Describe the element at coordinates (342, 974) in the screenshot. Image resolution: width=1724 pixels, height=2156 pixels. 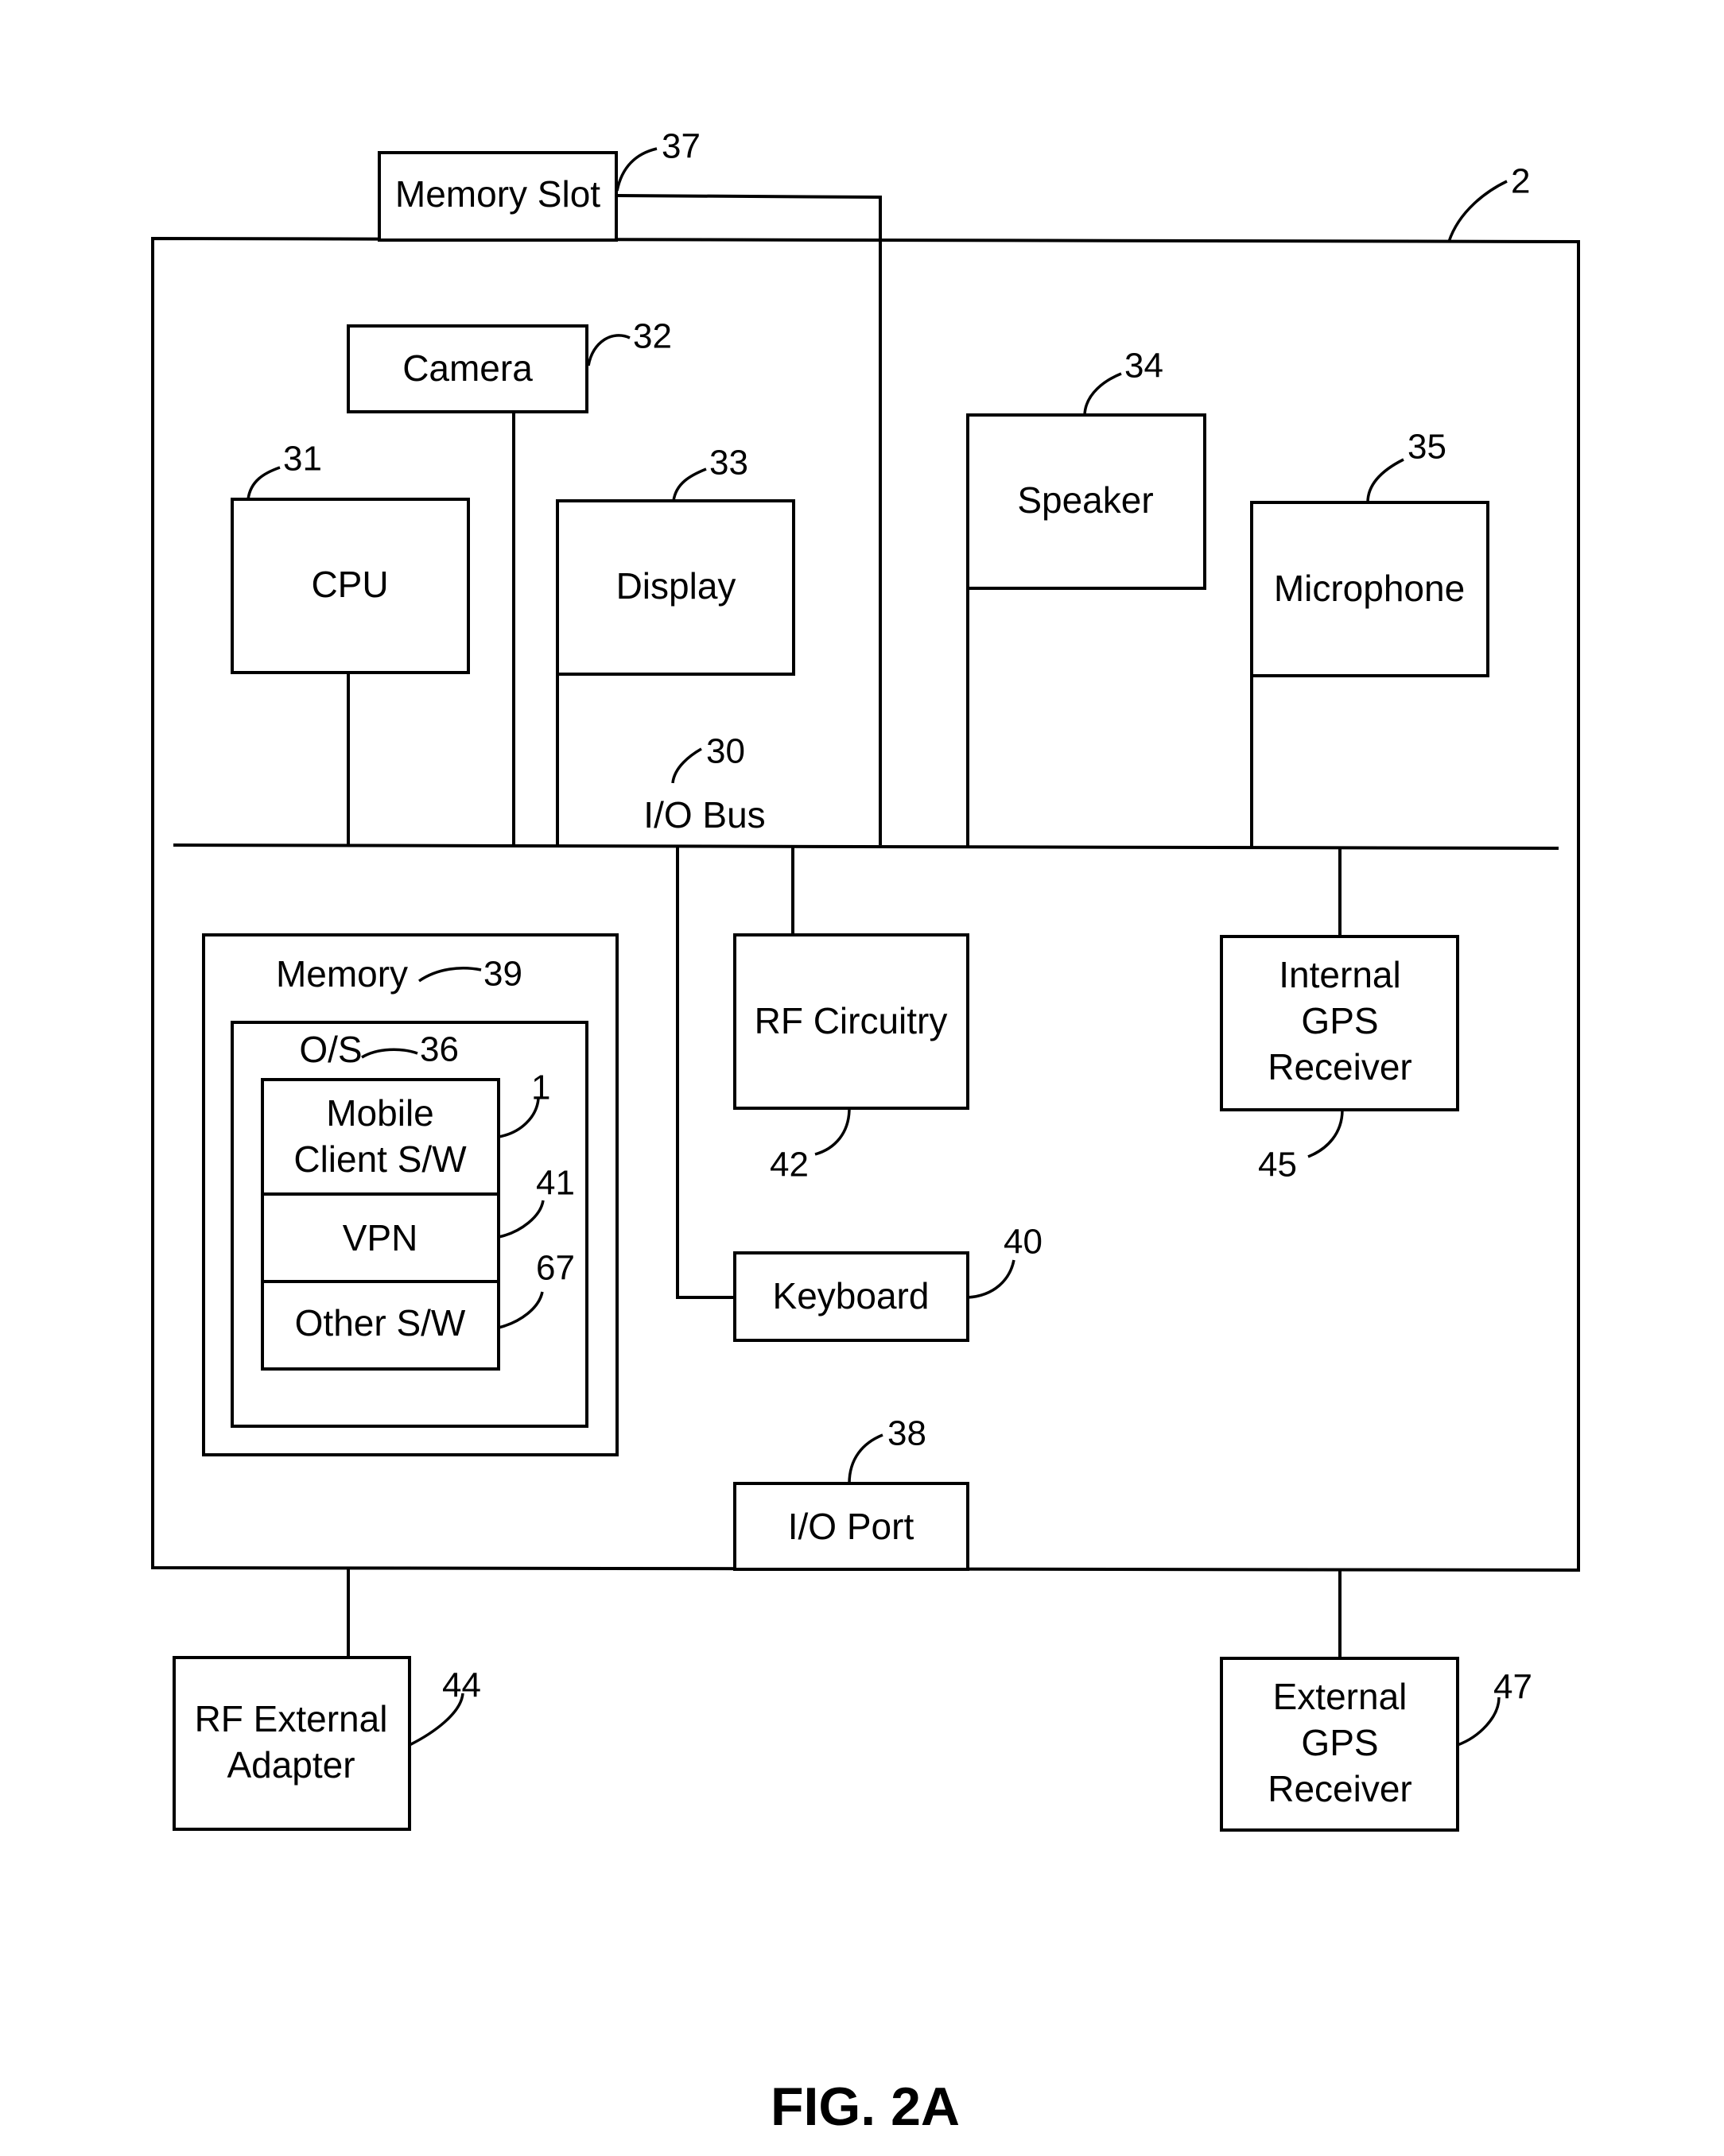
I see `memory-label: Memory` at that location.